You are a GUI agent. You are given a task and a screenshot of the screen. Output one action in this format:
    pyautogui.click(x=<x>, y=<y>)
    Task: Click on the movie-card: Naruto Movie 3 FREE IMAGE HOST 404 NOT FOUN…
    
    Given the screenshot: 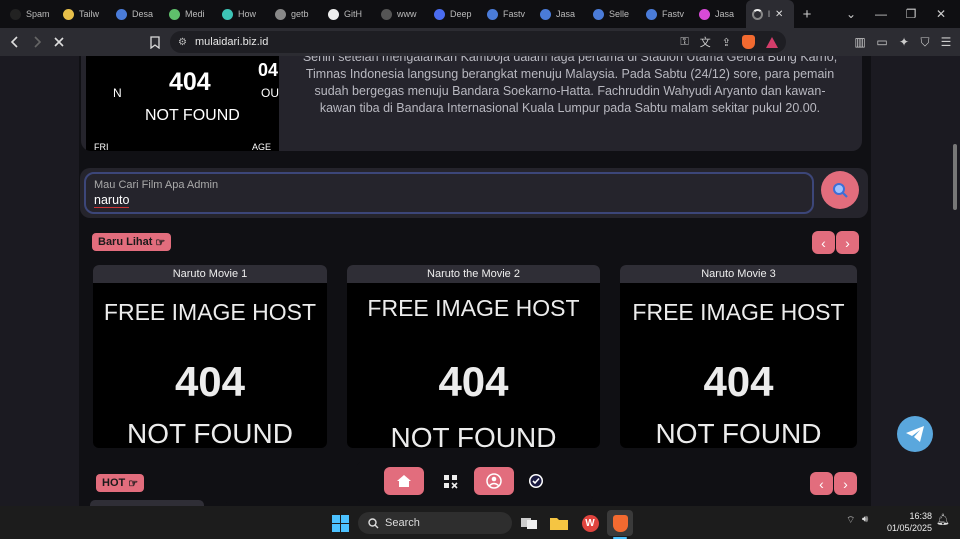 What is the action you would take?
    pyautogui.click(x=738, y=356)
    